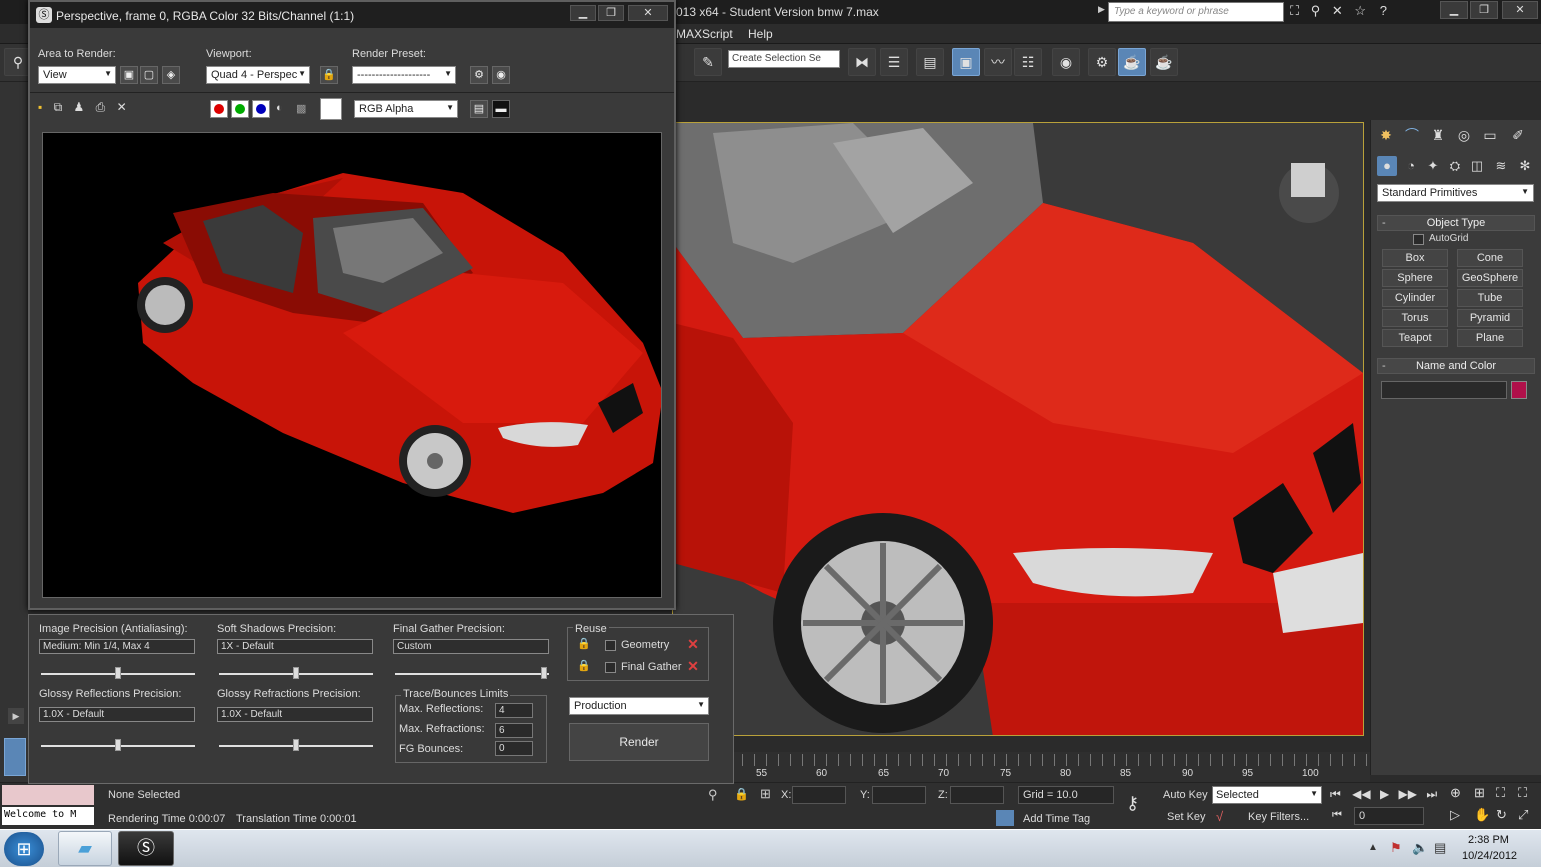 The width and height of the screenshot is (1541, 867). What do you see at coordinates (583, 13) in the screenshot?
I see `render-minimize-button: ▁` at bounding box center [583, 13].